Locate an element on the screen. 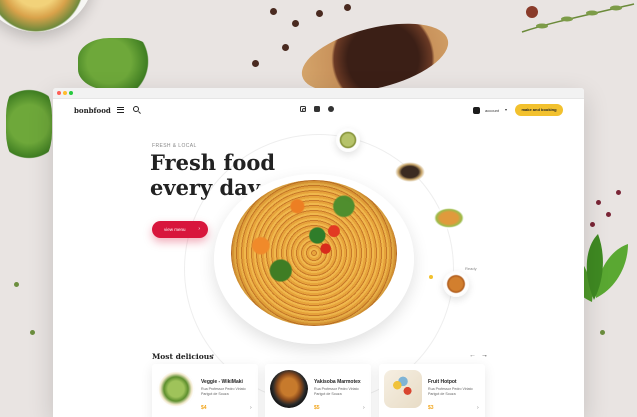 The height and width of the screenshot is (417, 637). instagram-icon is located at coordinates (303, 109).